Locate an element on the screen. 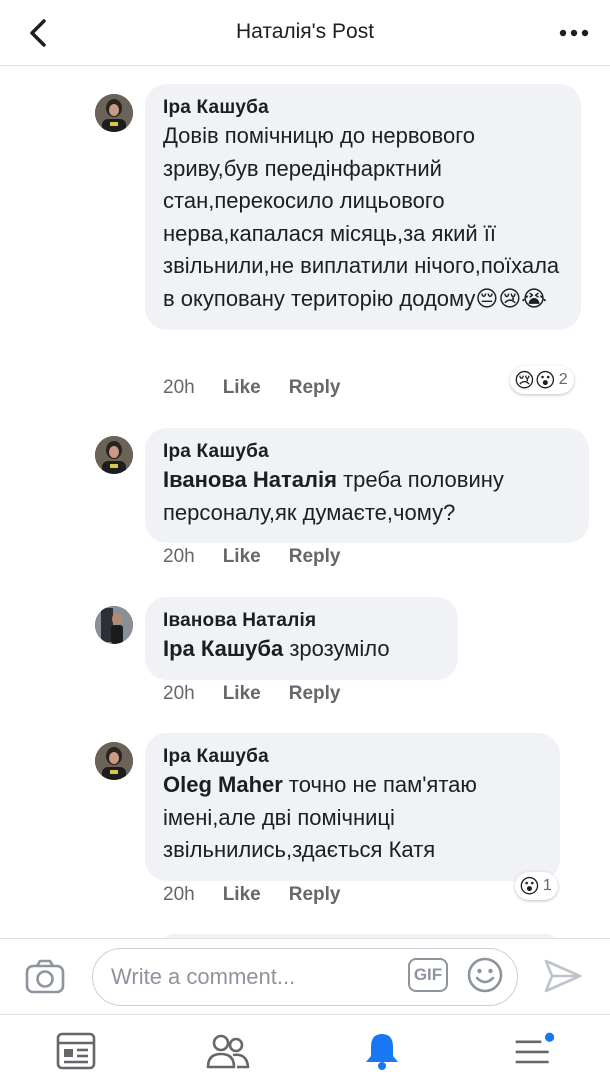 The height and width of the screenshot is (1085, 610). camera-icon is located at coordinates (45, 977).